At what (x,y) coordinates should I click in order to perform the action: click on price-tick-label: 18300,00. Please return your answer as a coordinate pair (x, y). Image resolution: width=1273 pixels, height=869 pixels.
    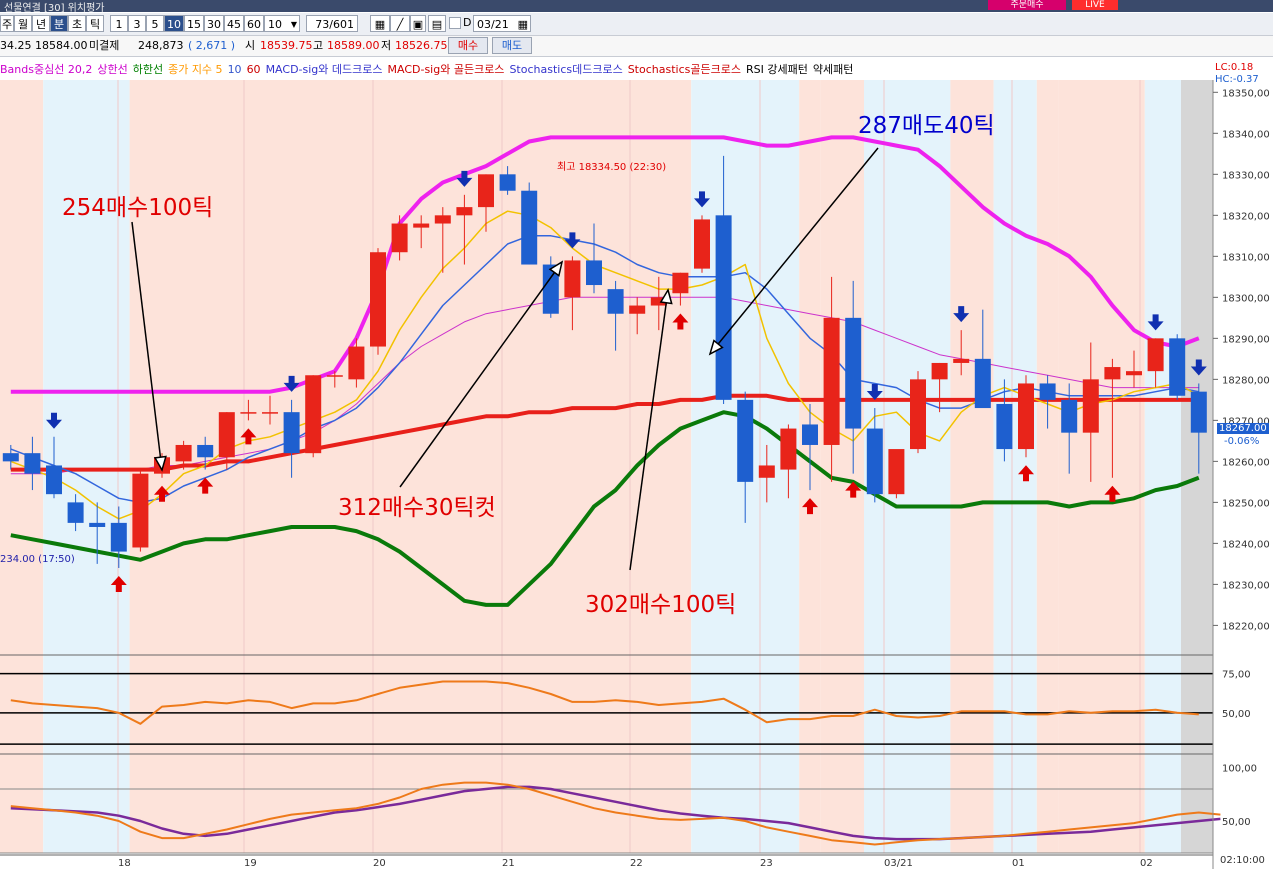
    Looking at the image, I should click on (1246, 298).